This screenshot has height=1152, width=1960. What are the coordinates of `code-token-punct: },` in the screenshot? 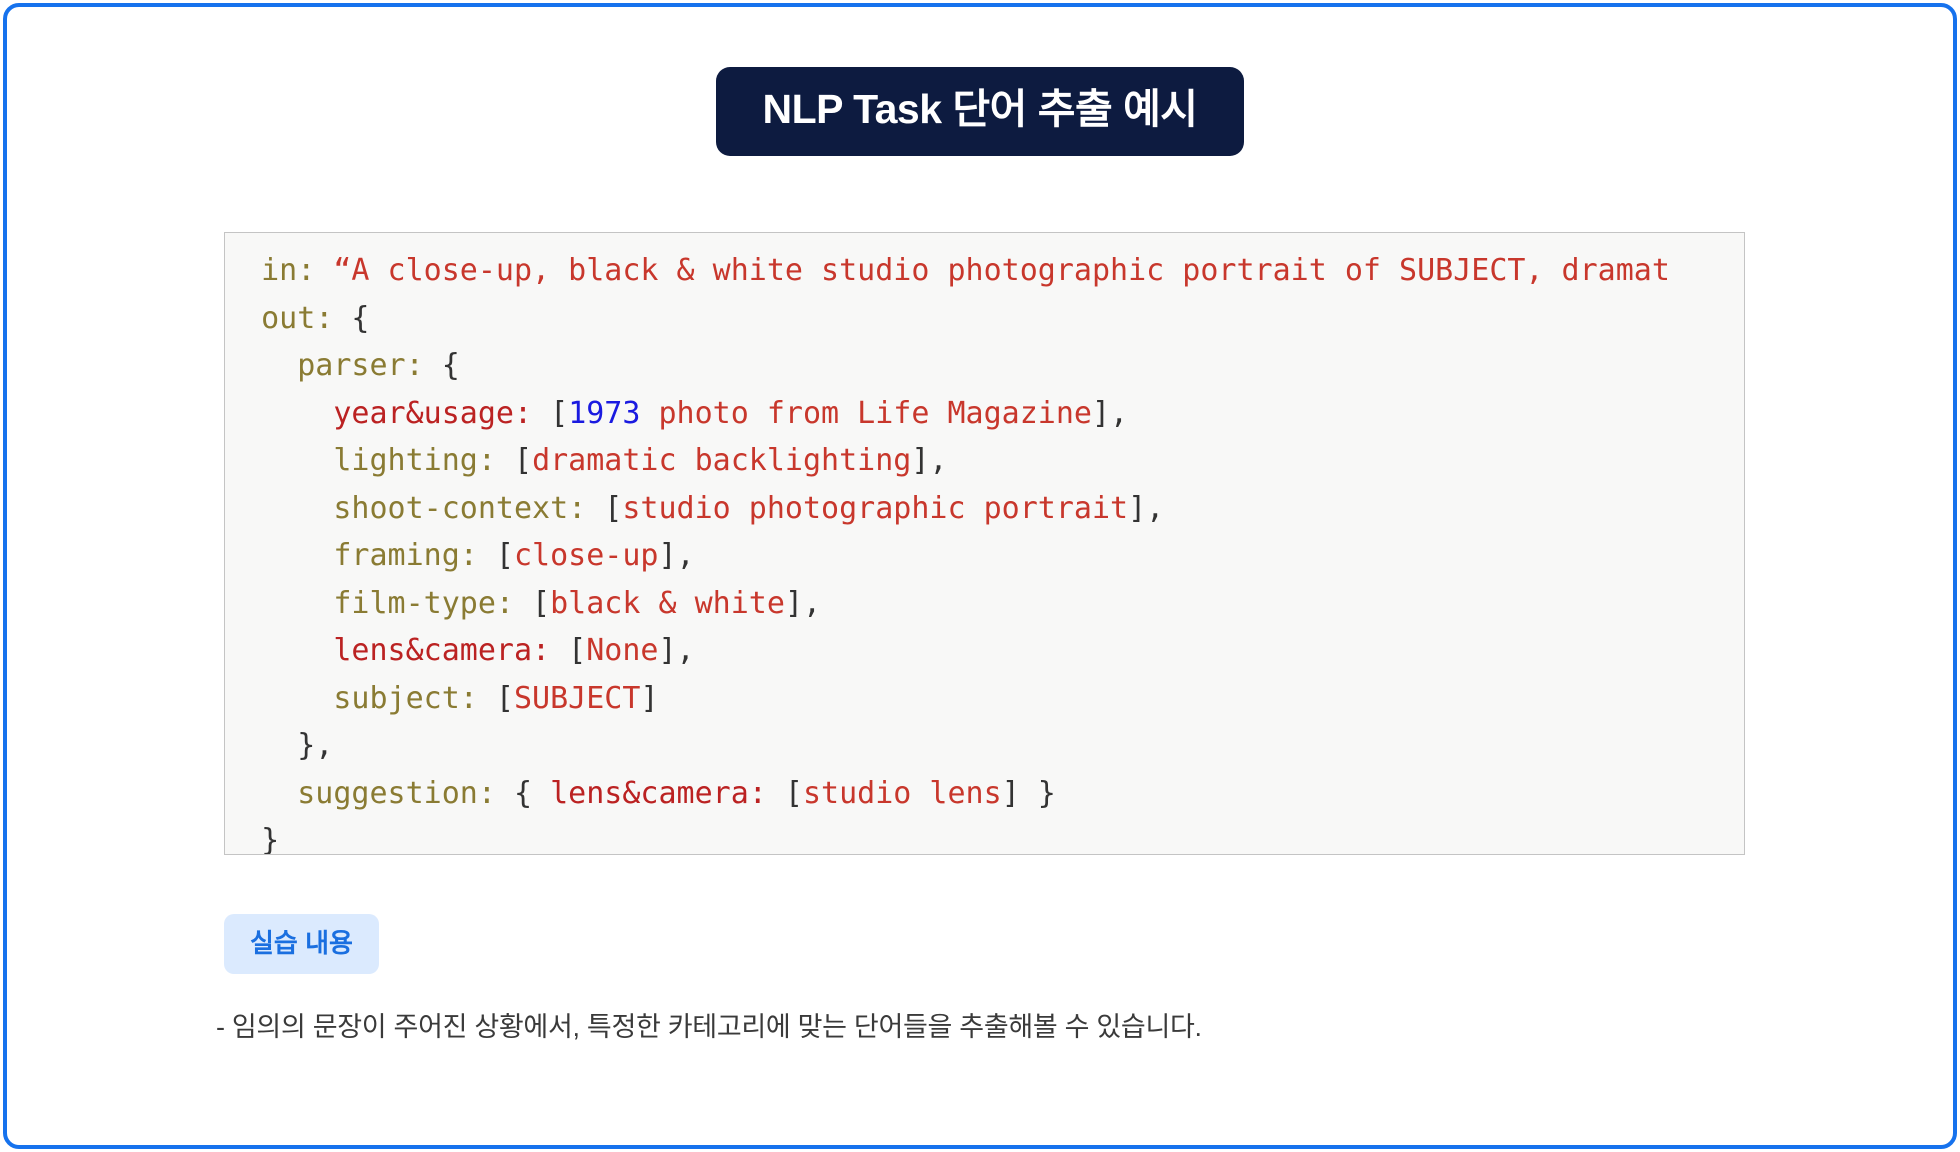 It's located at (315, 745).